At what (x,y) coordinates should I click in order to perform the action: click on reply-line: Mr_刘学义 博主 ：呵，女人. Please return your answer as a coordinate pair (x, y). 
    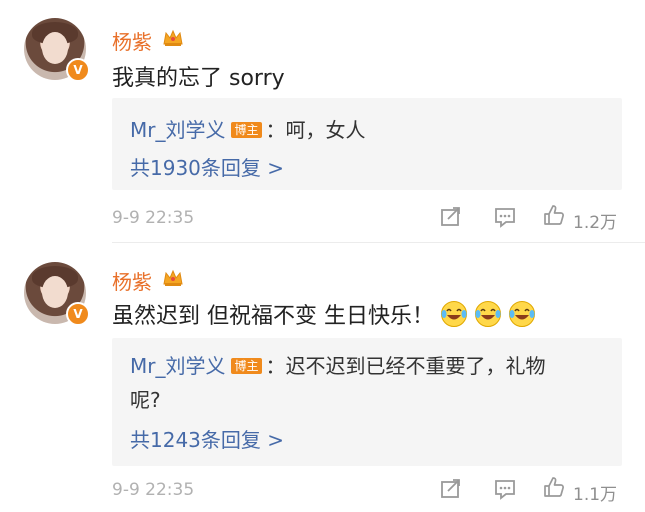
    Looking at the image, I should click on (248, 128).